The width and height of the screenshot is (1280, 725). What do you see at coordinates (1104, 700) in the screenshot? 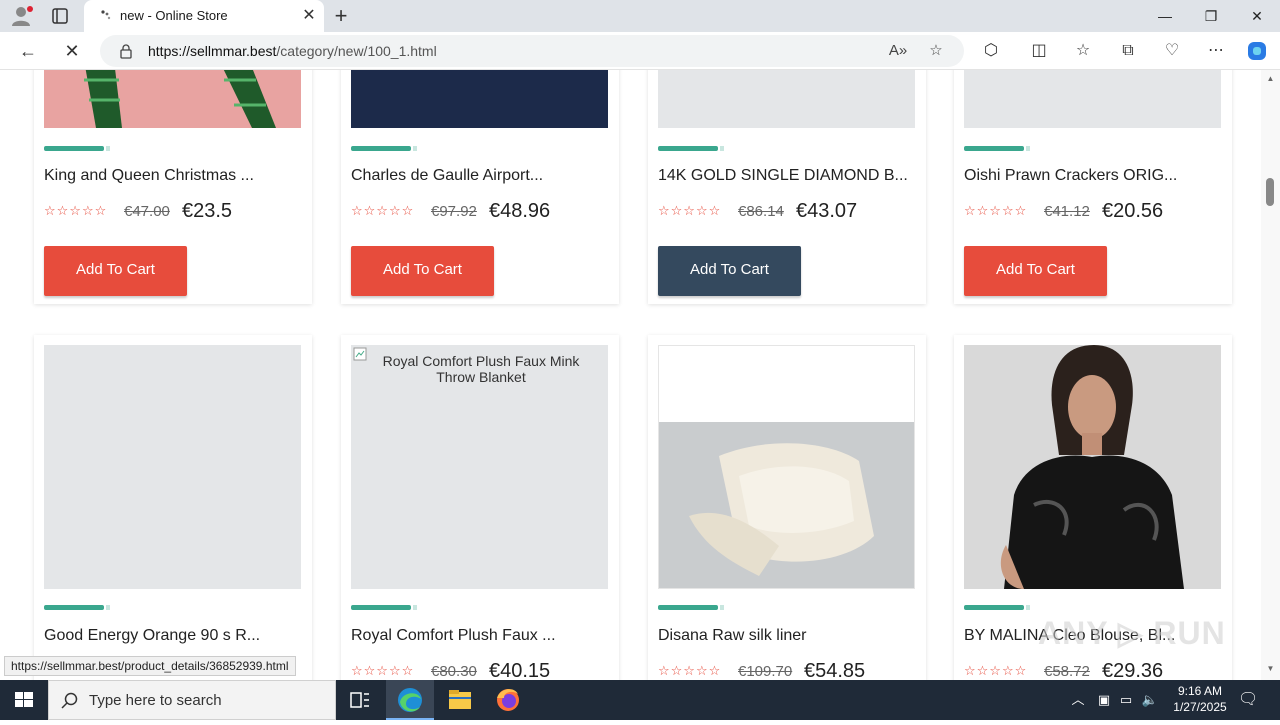
I see `device-icon: ▣` at bounding box center [1104, 700].